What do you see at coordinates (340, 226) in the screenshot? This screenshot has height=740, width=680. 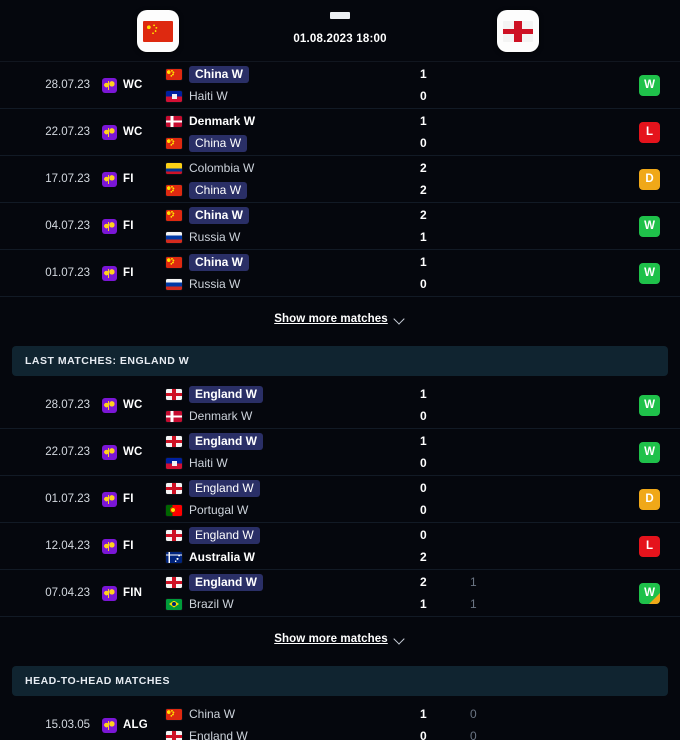 I see `match-row: 04.07.23 FI China W Russia W21W` at bounding box center [340, 226].